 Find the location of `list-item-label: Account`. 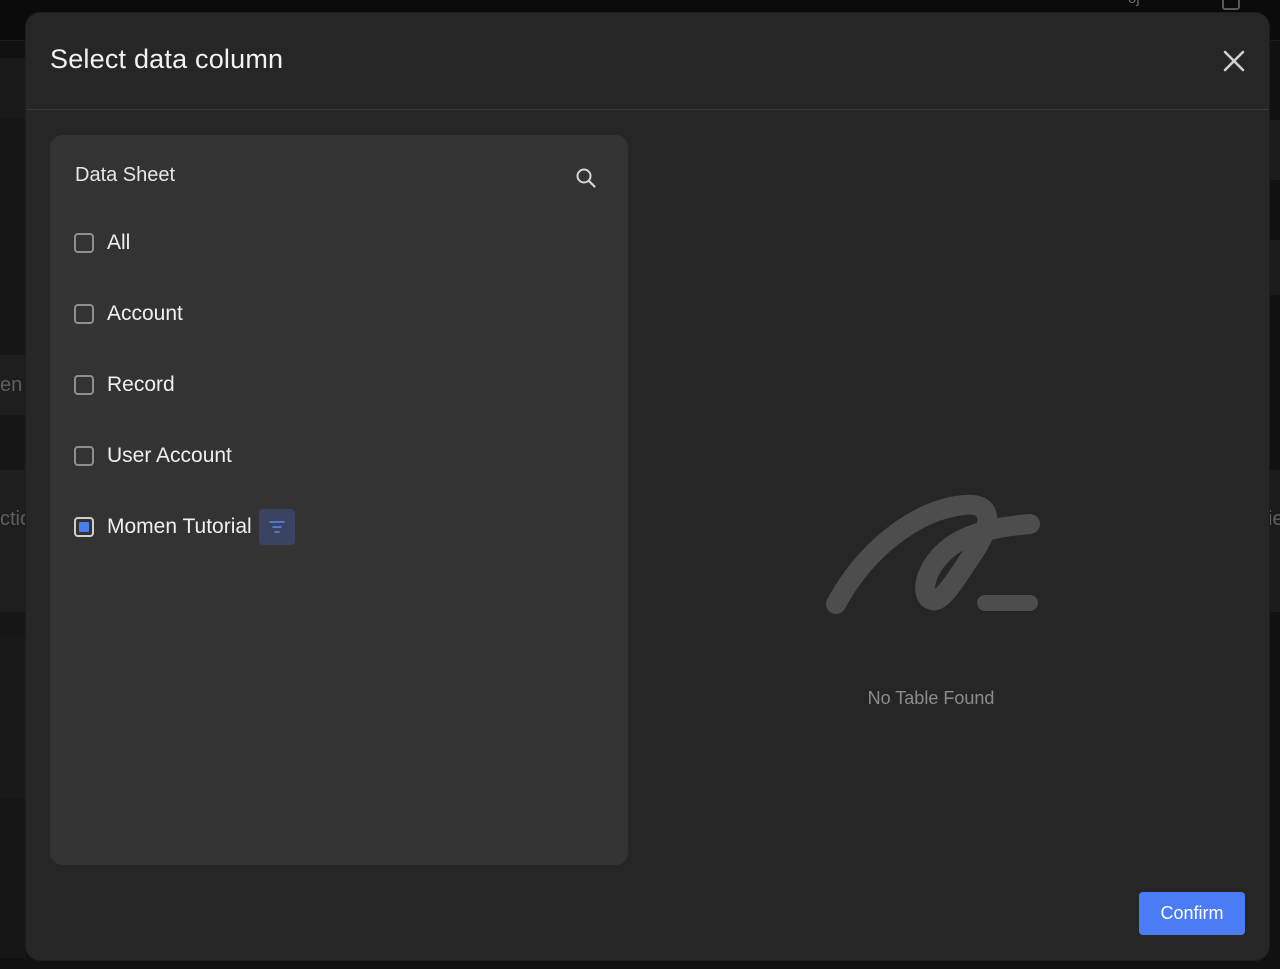

list-item-label: Account is located at coordinates (145, 313).